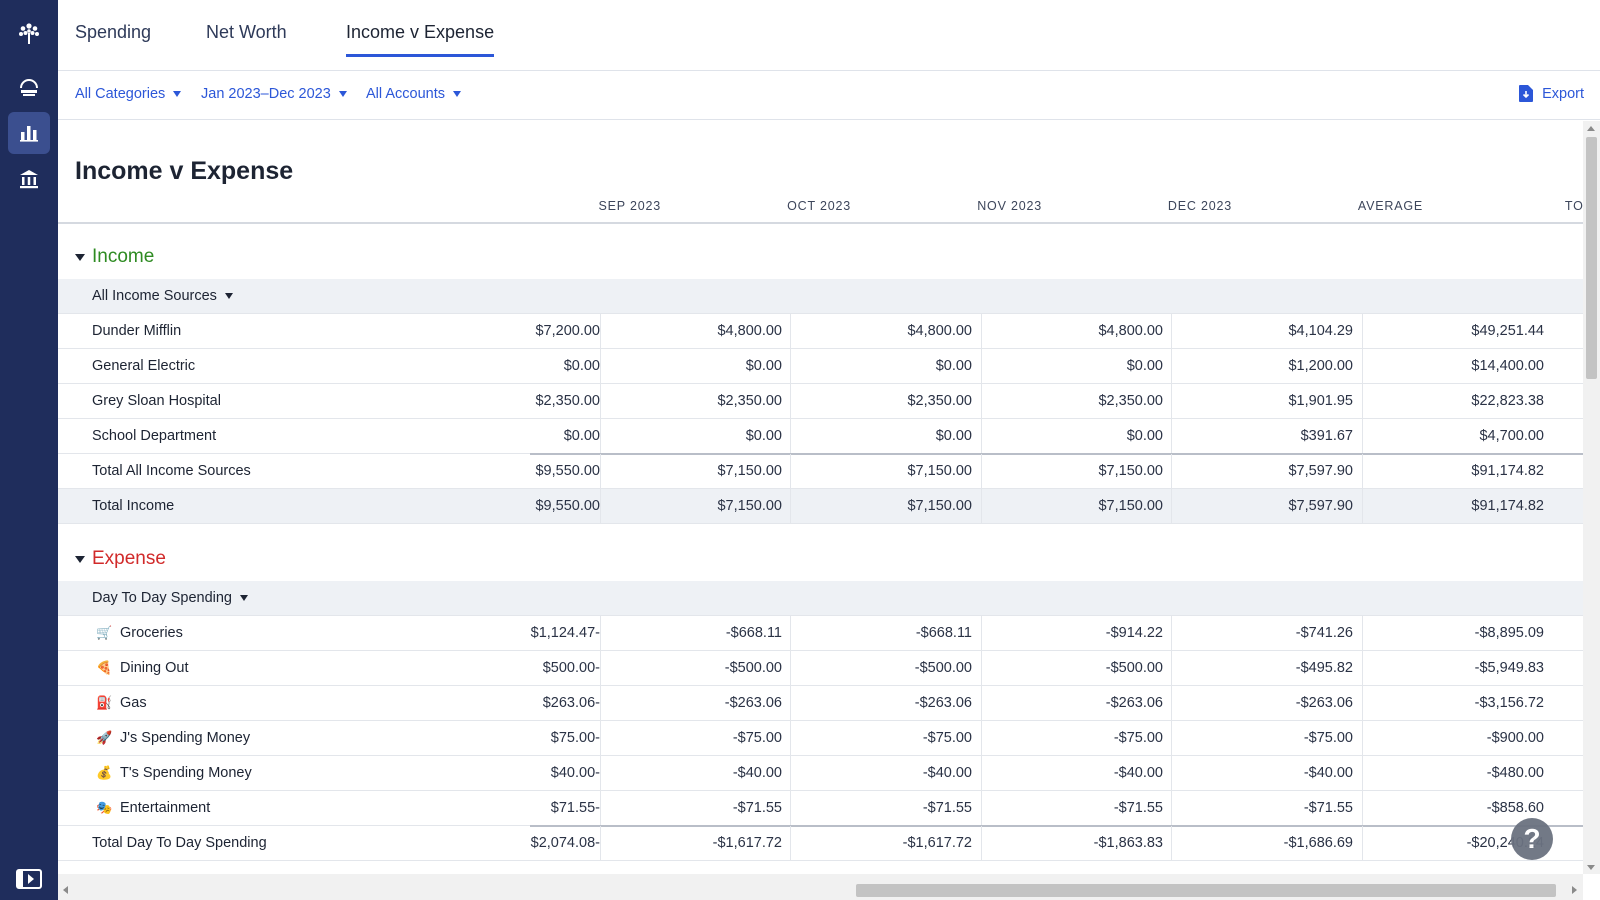  What do you see at coordinates (185, 738) in the screenshot?
I see `table-row-label: J's Spending Money` at bounding box center [185, 738].